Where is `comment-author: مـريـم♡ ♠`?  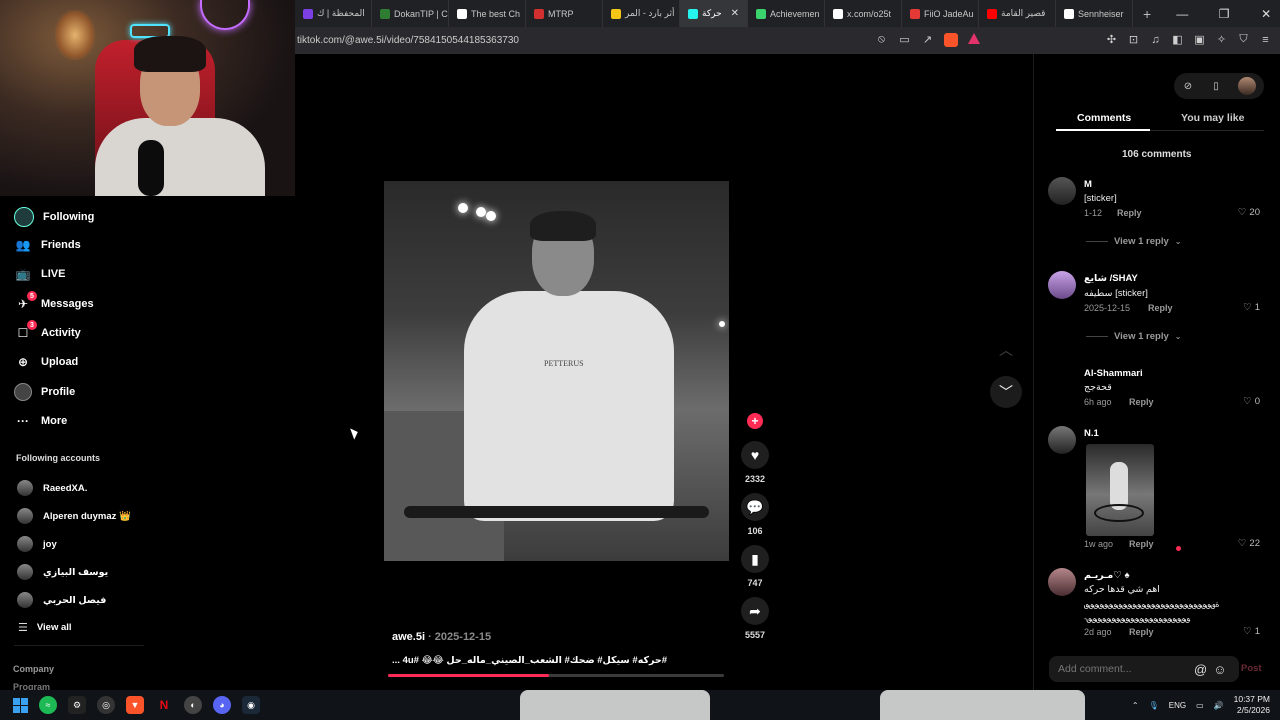 comment-author: مـريـم♡ ♠ is located at coordinates (1107, 575).